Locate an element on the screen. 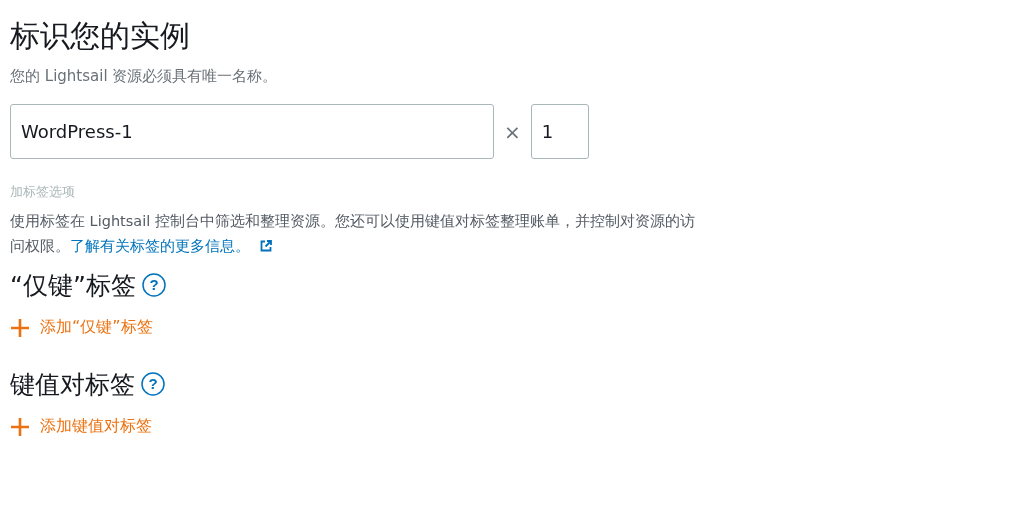 This screenshot has width=1024, height=512. tag-description: 使用标签在 Lightsail 控制台中筛选和整理资源。您还可以使用键值对标签整理账单，并控制对资源的访问权限。了解有关标签的更多信息。 is located at coordinates (353, 234).